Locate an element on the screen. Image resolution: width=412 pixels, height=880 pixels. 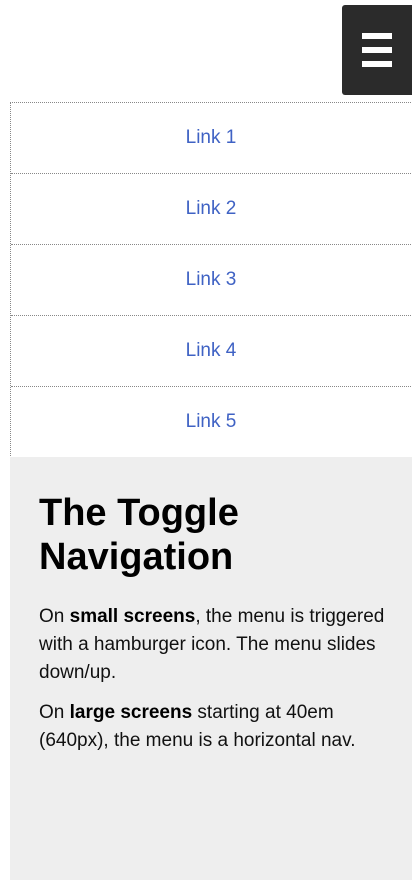
emphasis-small-screens: small screens is located at coordinates (132, 616).